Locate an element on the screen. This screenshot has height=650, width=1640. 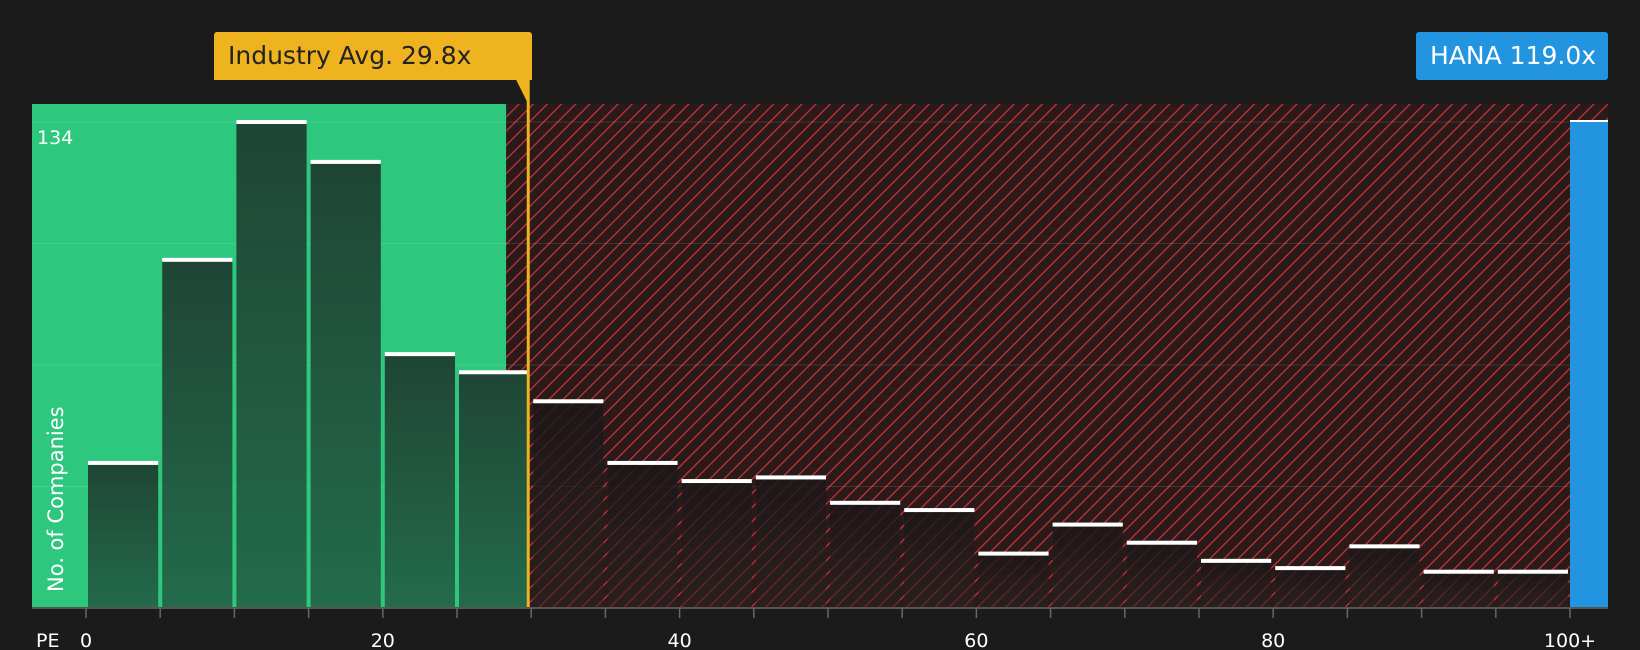
company-pe-callout: HANA 119.0x is located at coordinates (1512, 56).